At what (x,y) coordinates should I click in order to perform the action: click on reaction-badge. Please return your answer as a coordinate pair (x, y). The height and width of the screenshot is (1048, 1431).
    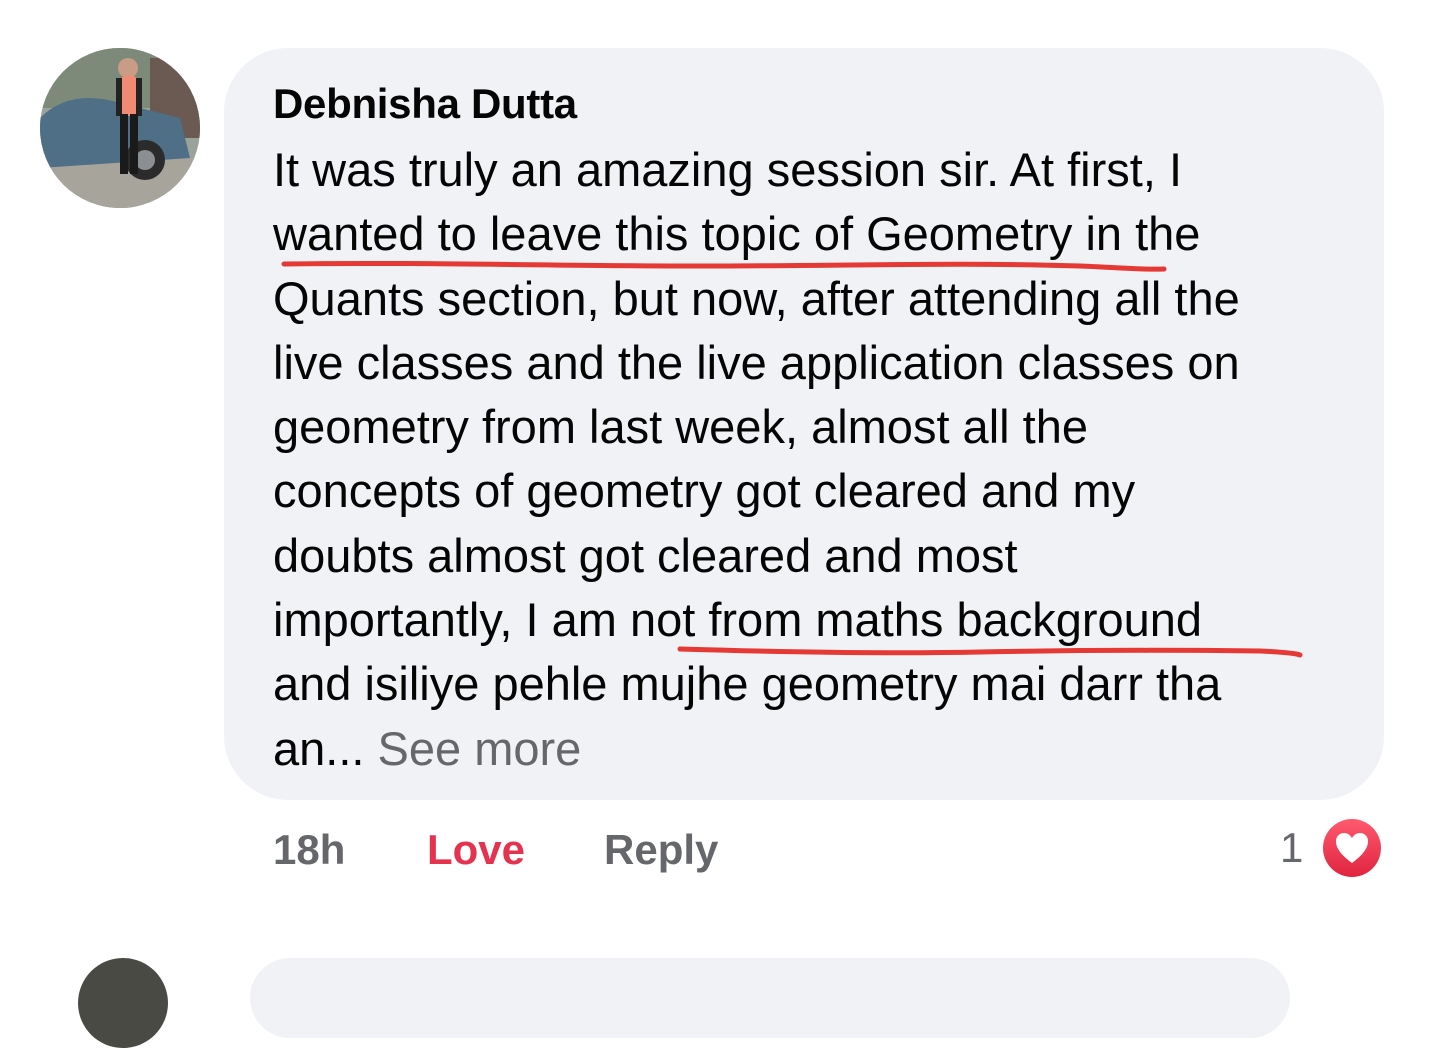
    Looking at the image, I should click on (1352, 848).